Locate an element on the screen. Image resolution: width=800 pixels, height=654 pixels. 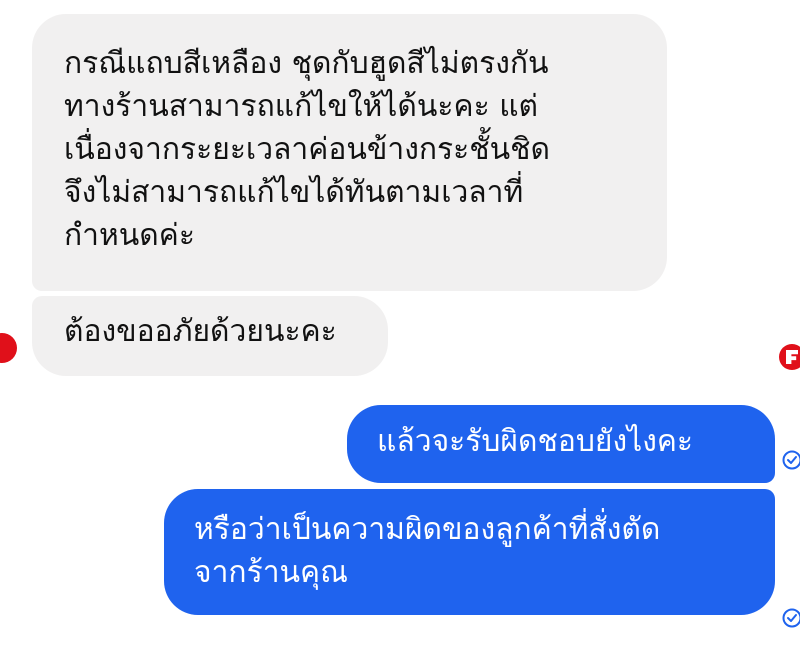
incoming-message-bubble: ต้องขออภัยด้วยนะคะ is located at coordinates (210, 336).